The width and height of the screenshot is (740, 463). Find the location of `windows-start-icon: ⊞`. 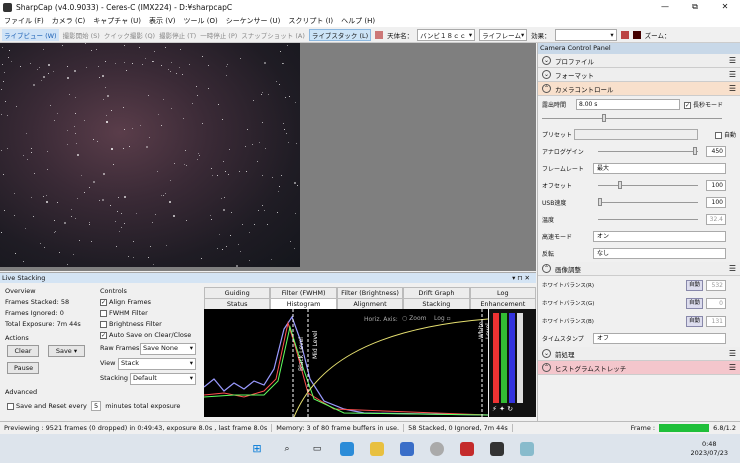

windows-start-icon: ⊞ is located at coordinates (257, 449).